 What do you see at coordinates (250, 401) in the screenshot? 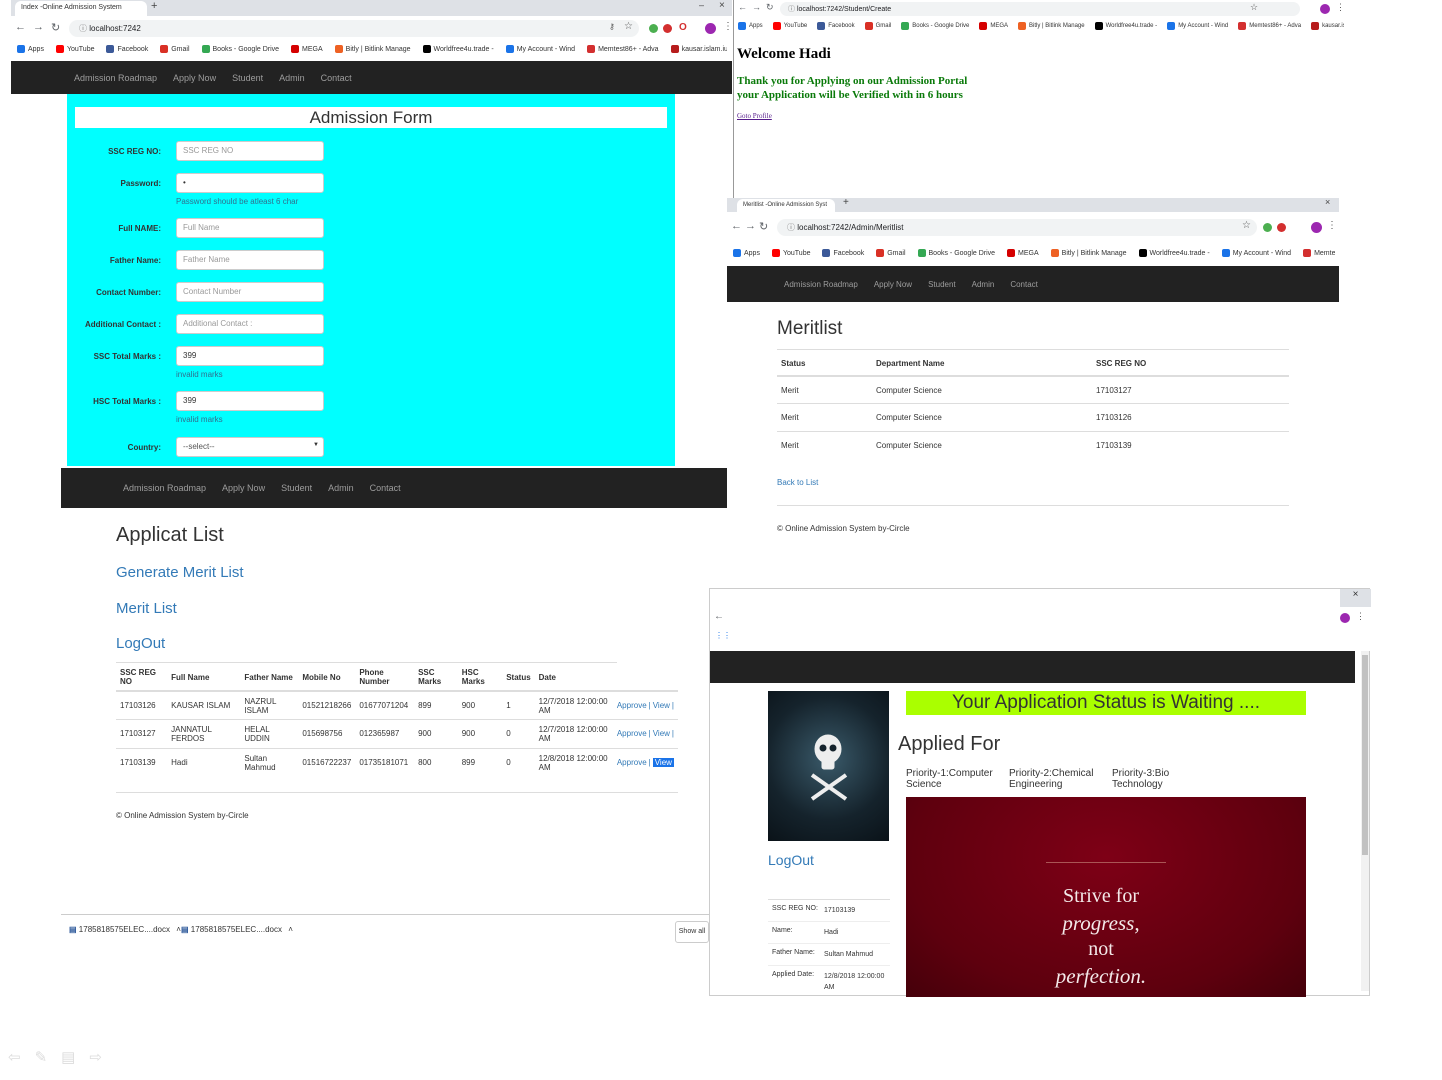
I see `form-input: 399` at bounding box center [250, 401].